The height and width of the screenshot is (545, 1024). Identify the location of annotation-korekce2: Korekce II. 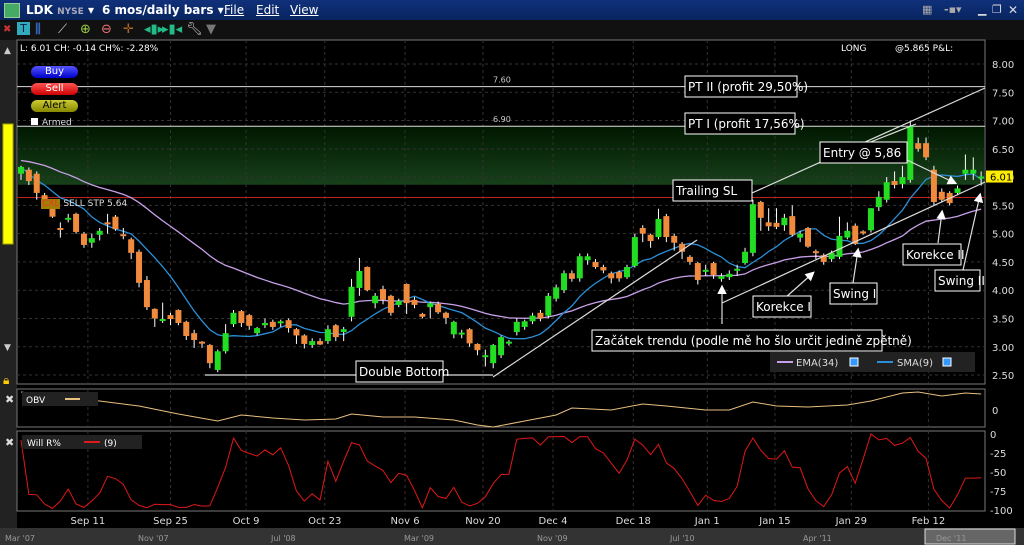
(935, 255).